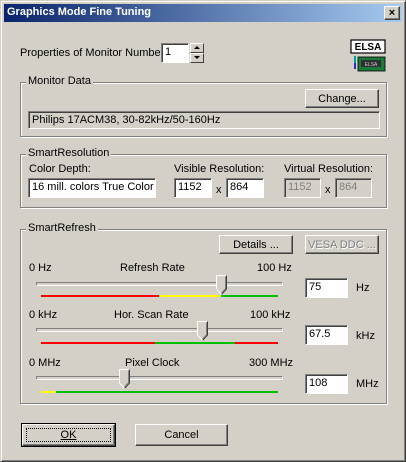 The width and height of the screenshot is (406, 462). I want to click on hscan-band-green, so click(195, 343).